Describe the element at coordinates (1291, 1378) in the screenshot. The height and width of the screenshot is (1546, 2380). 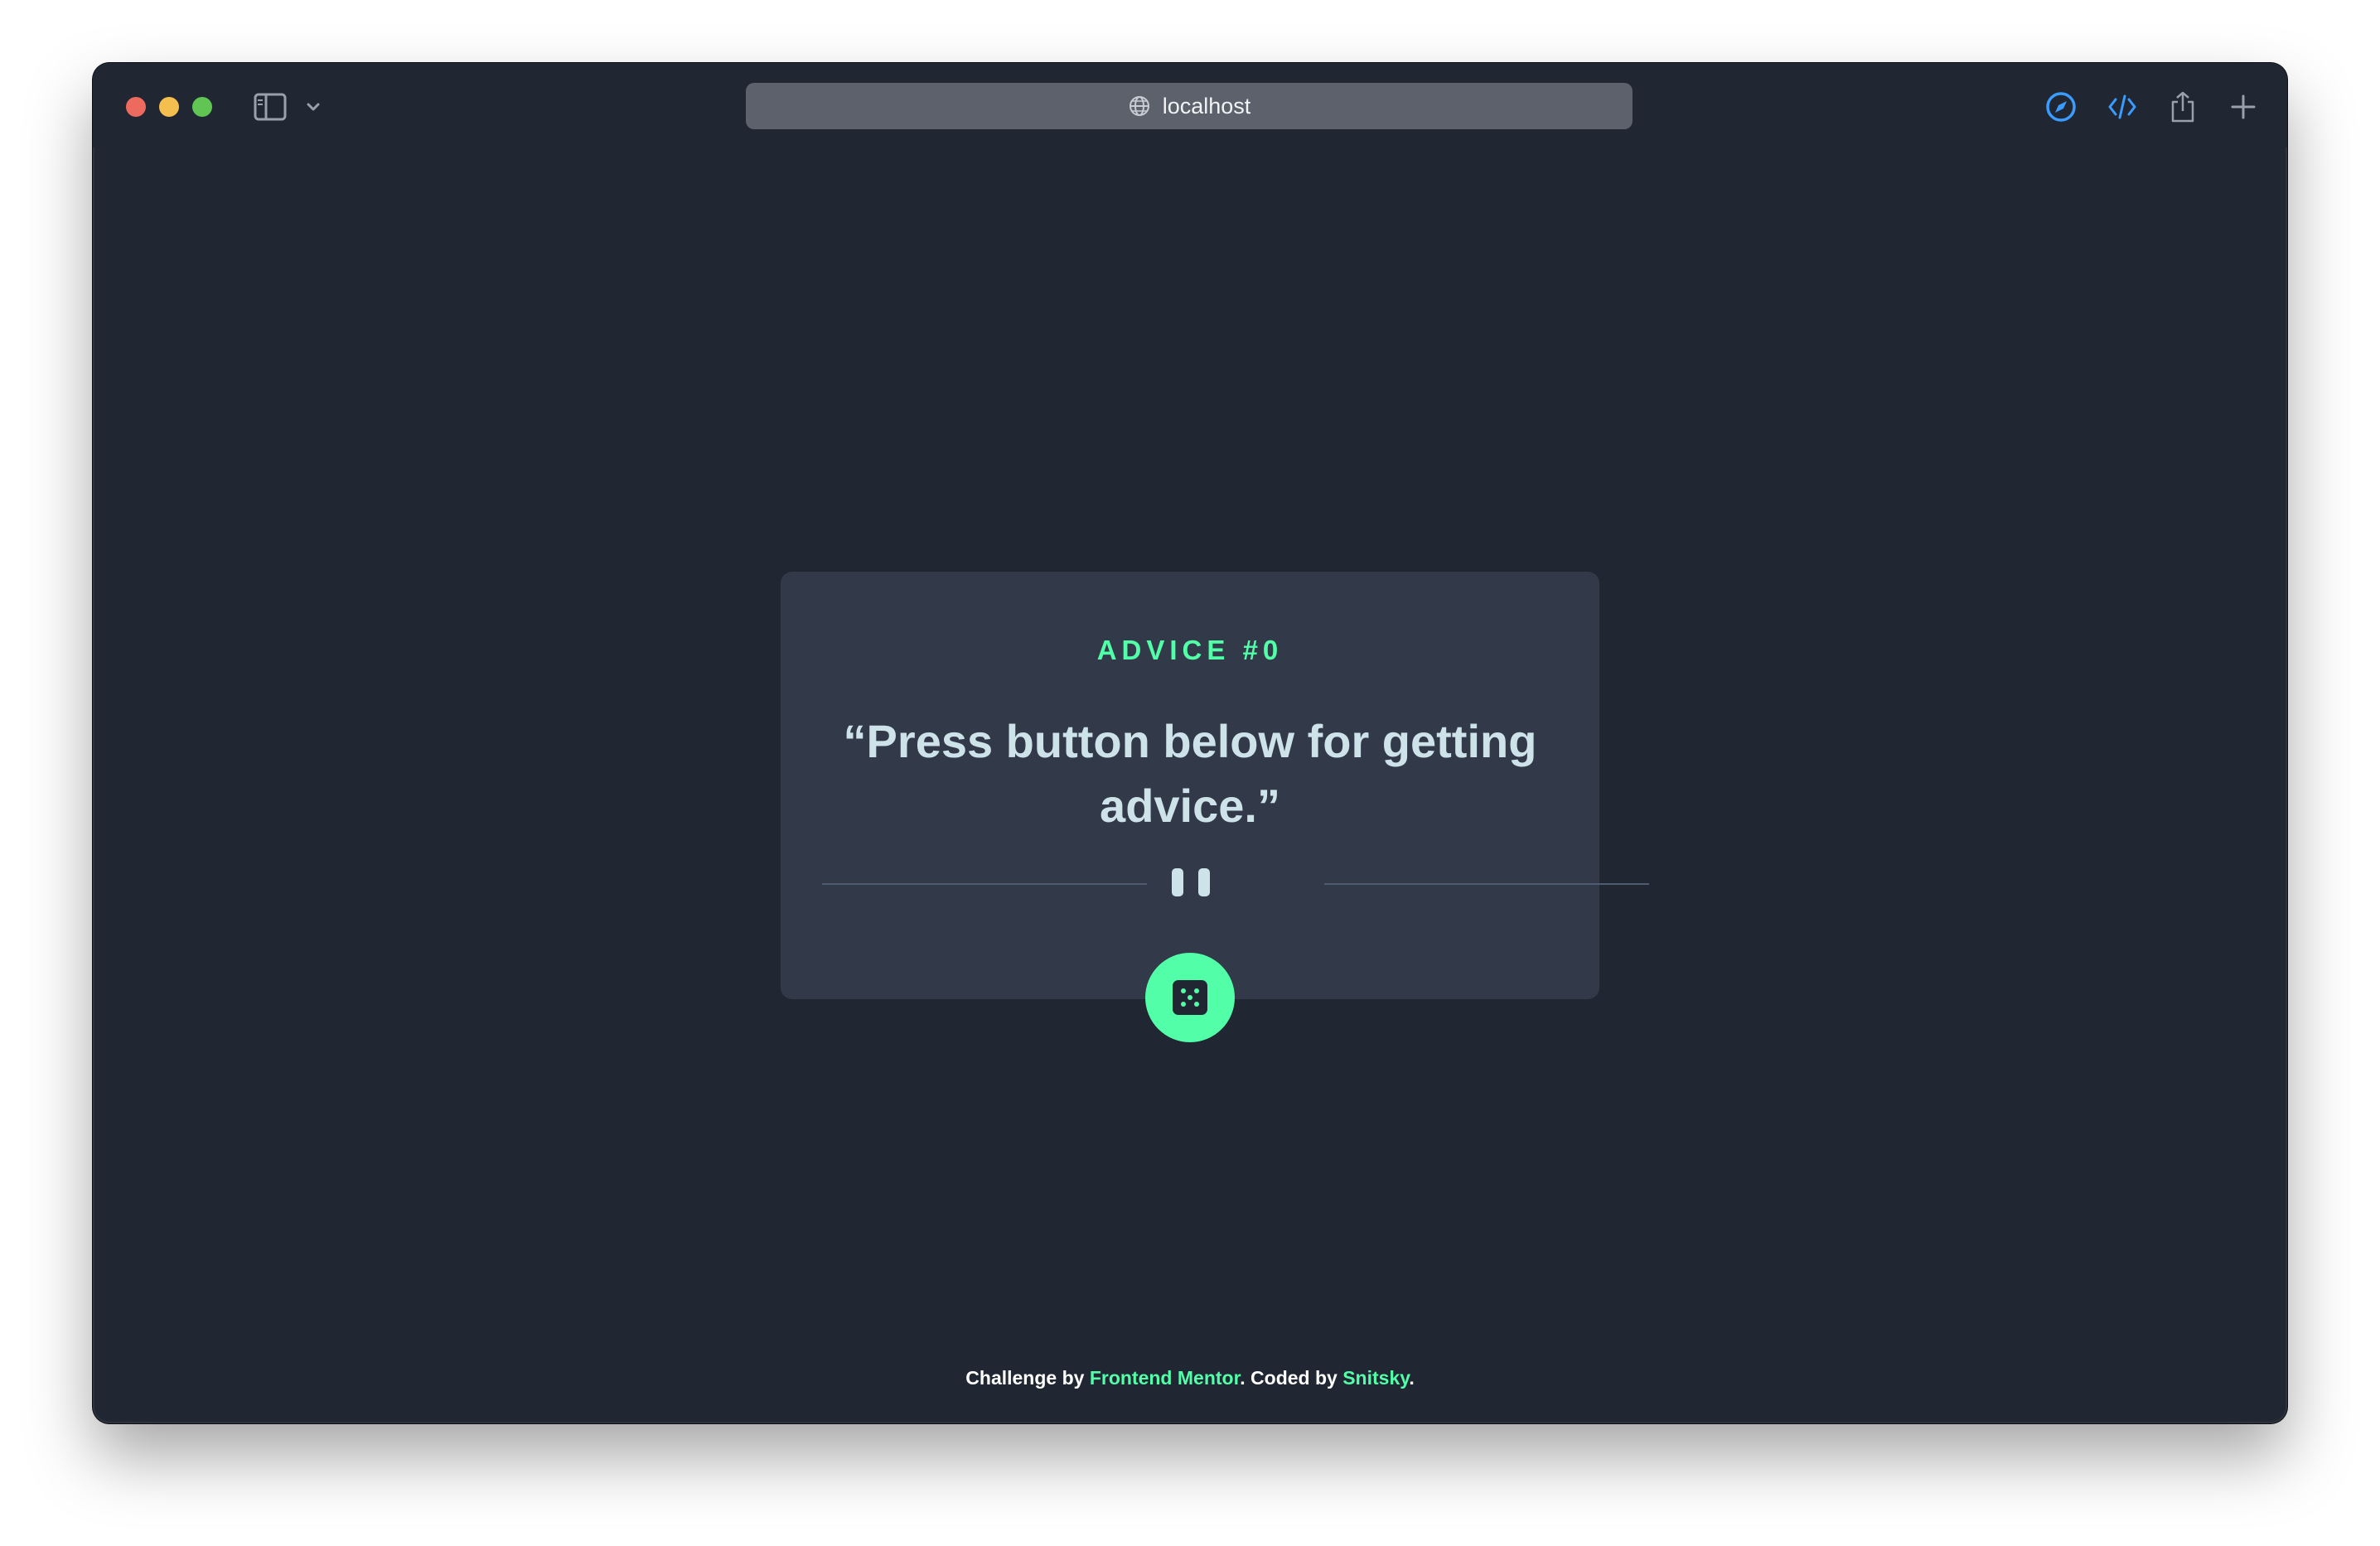
I see `footer-middle: . Coded by` at that location.